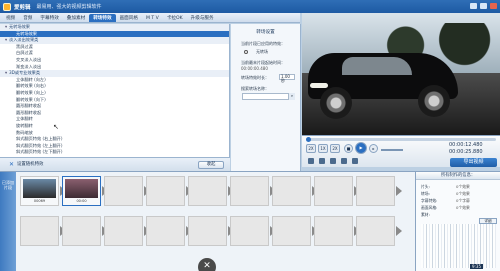 This screenshot has width=500, height=271. Describe the element at coordinates (31, 99) in the screenshot. I see `effect-label: 翻转效果 (向下)` at that location.